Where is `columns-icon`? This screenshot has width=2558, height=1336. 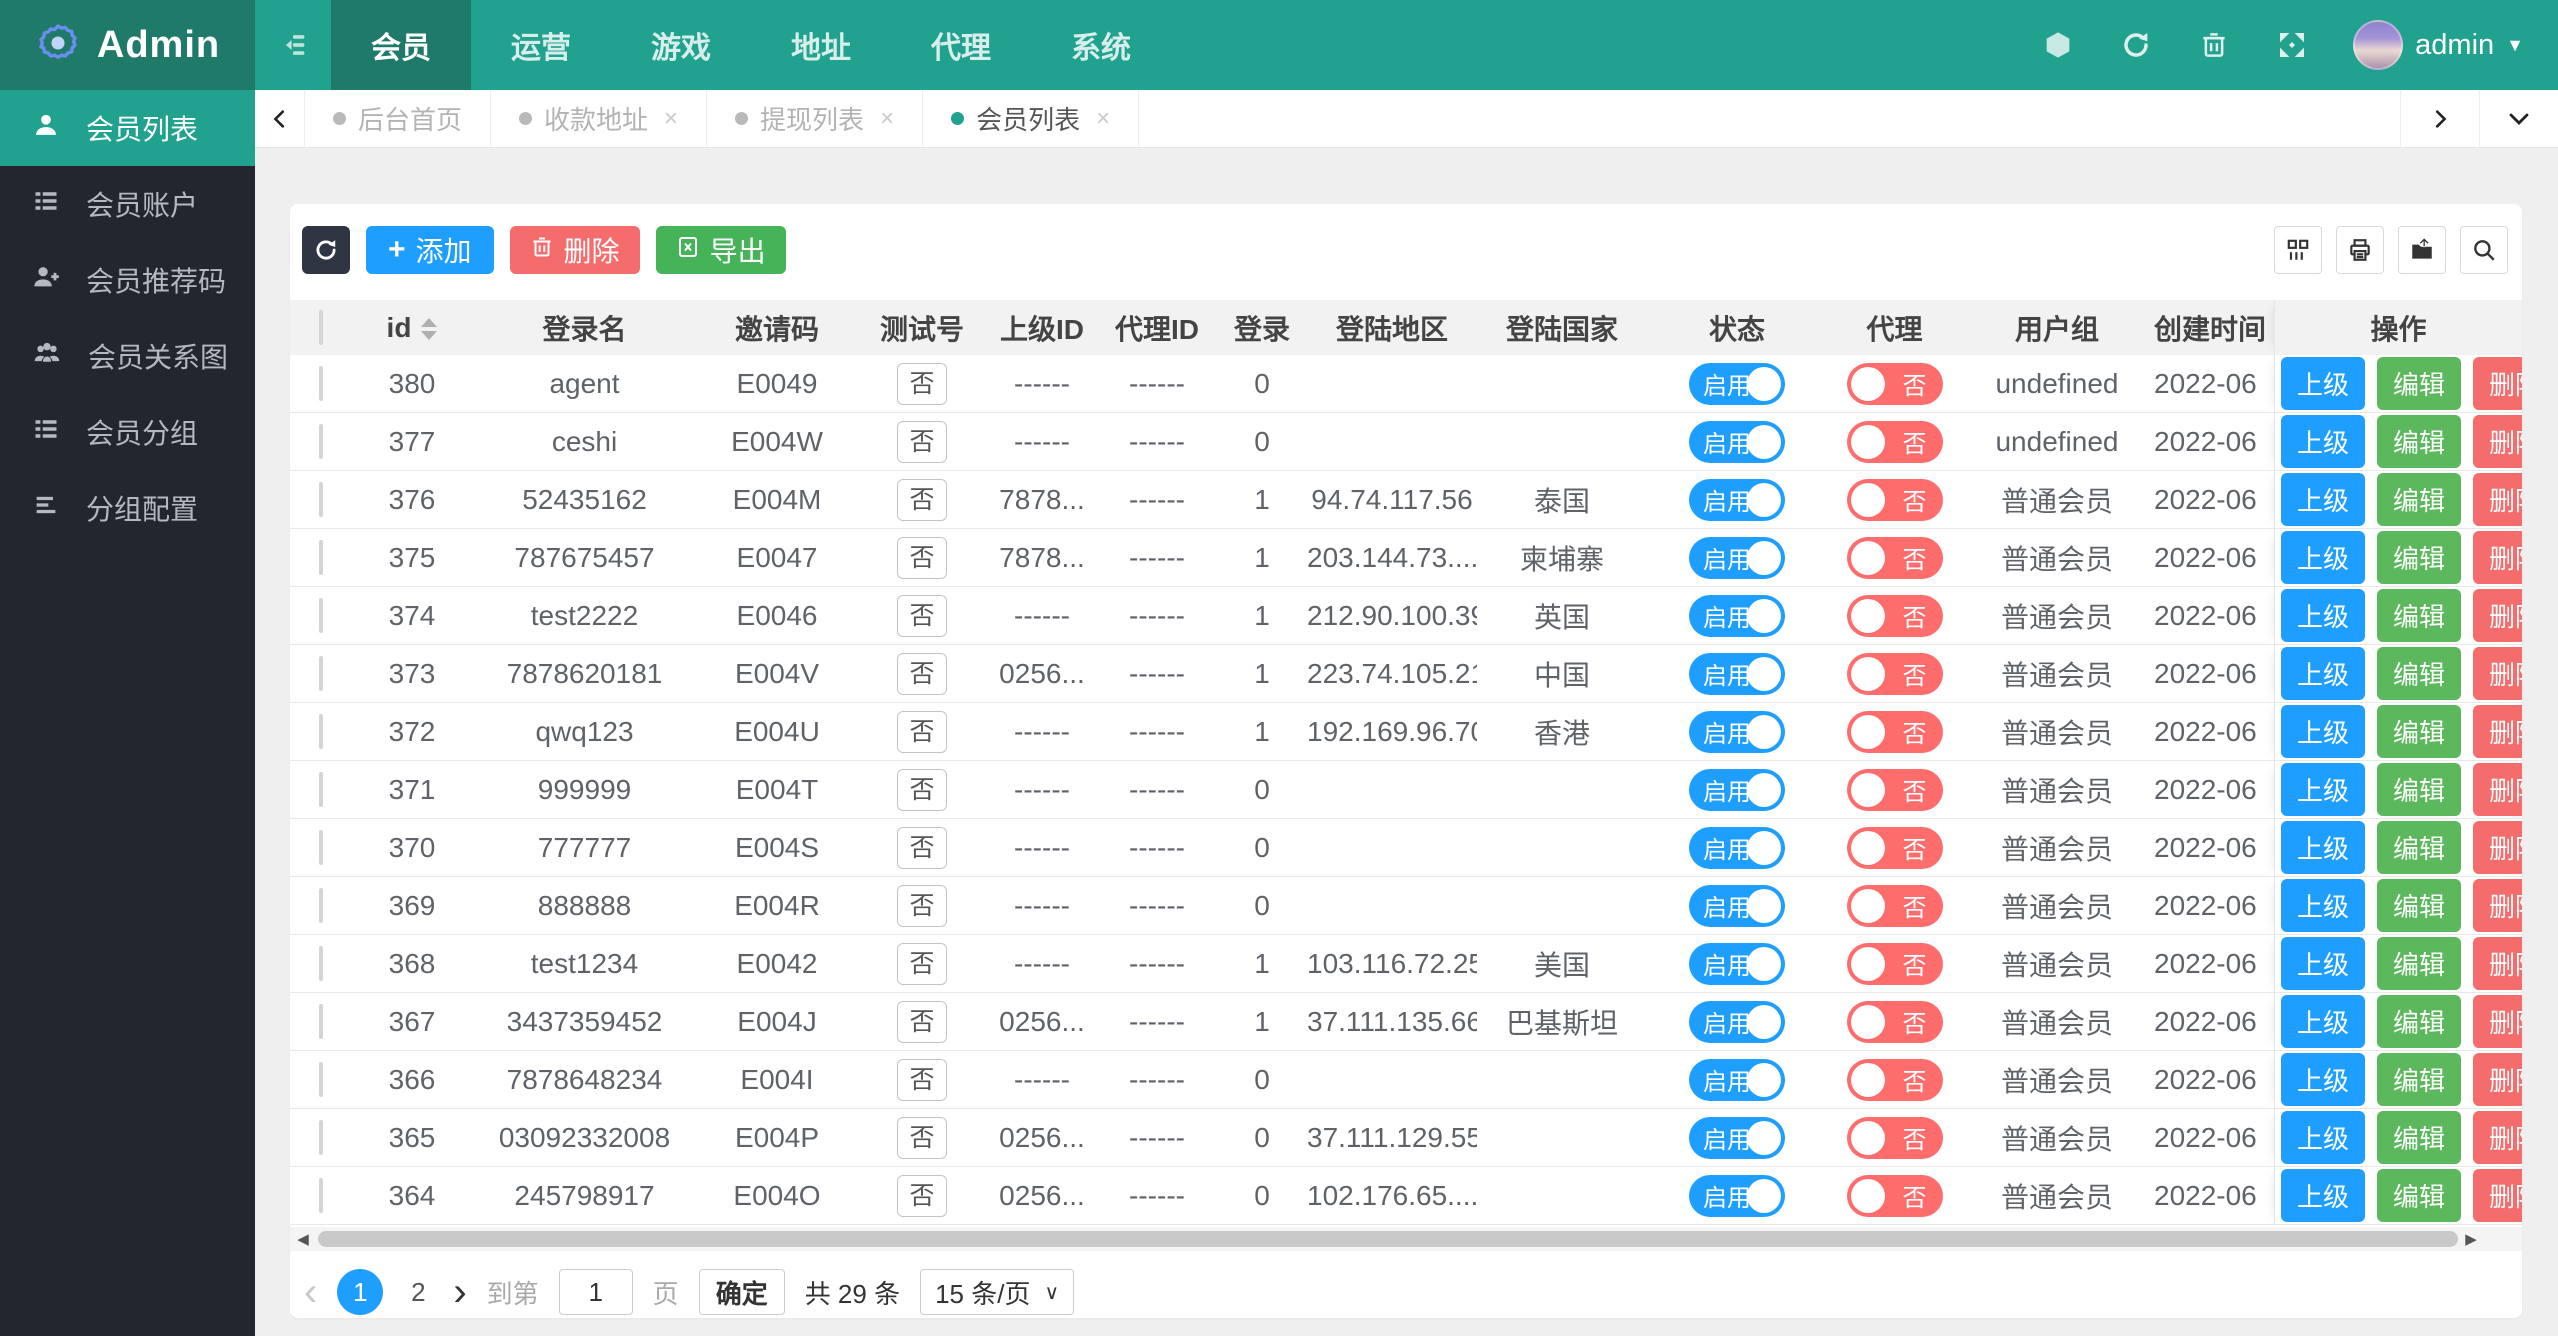
columns-icon is located at coordinates (2298, 250).